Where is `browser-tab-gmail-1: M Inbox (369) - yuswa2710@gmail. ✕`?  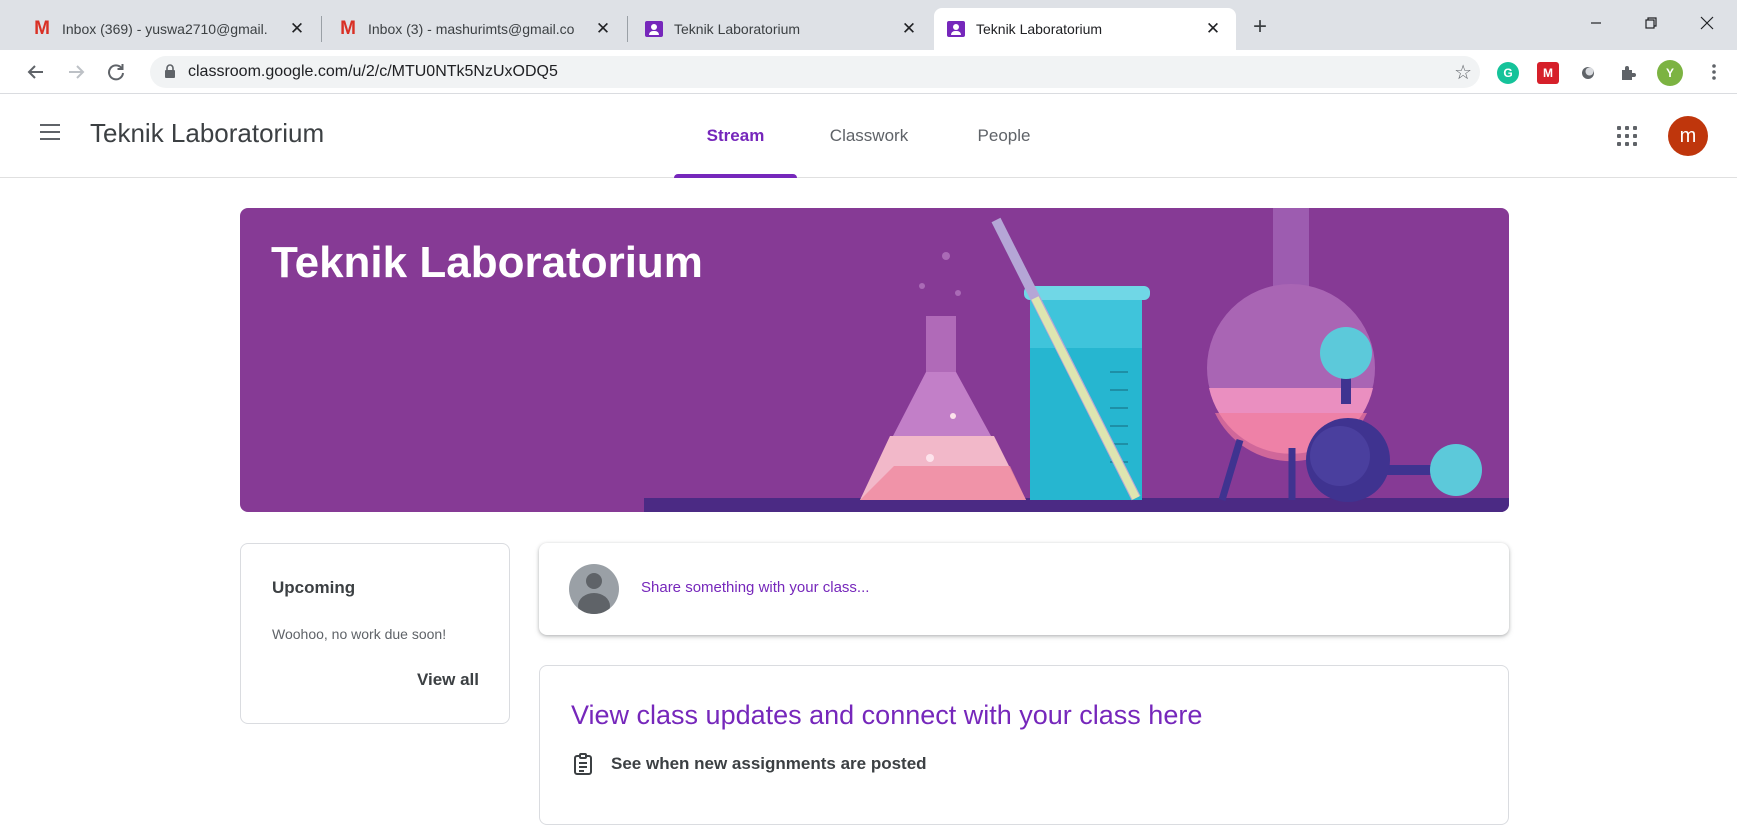 browser-tab-gmail-1: M Inbox (369) - yuswa2710@gmail. ✕ is located at coordinates (170, 29).